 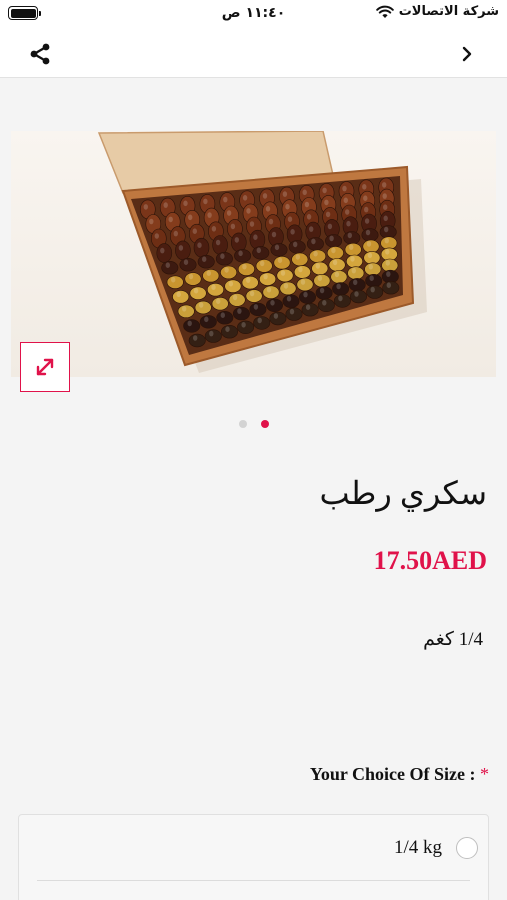 What do you see at coordinates (45, 367) in the screenshot?
I see `expand-image-button` at bounding box center [45, 367].